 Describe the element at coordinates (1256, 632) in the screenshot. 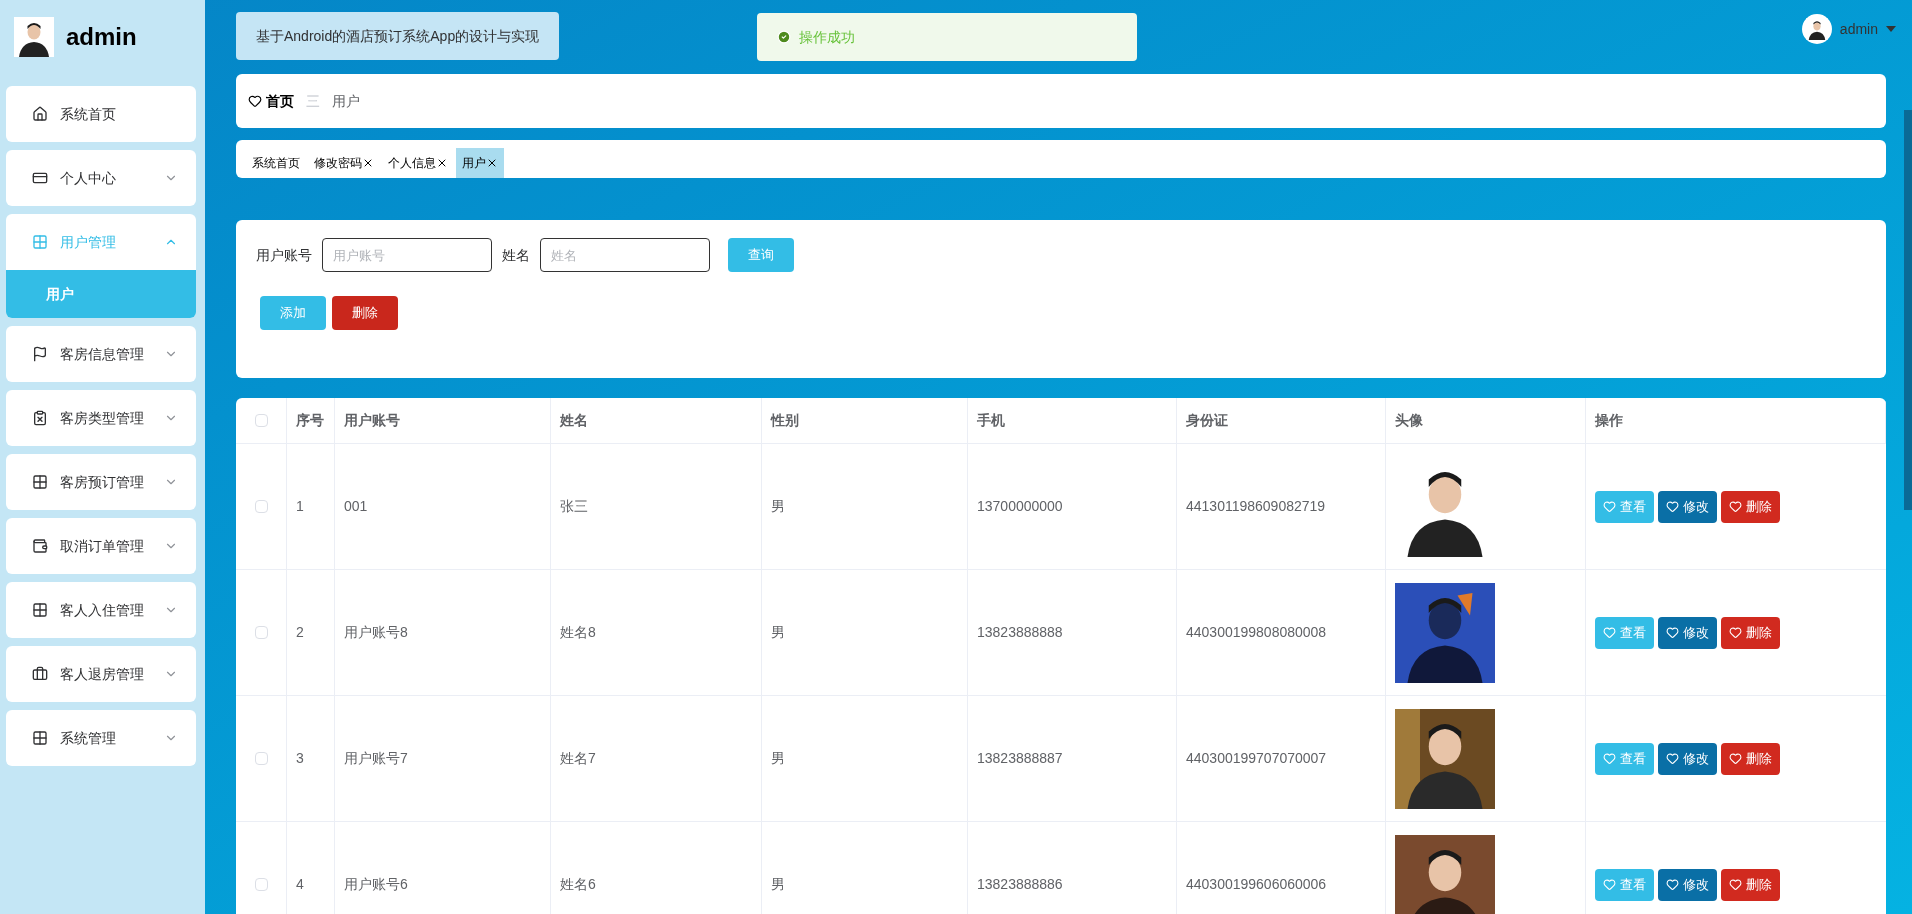

I see `table-cell-text: 440300199808080008` at that location.